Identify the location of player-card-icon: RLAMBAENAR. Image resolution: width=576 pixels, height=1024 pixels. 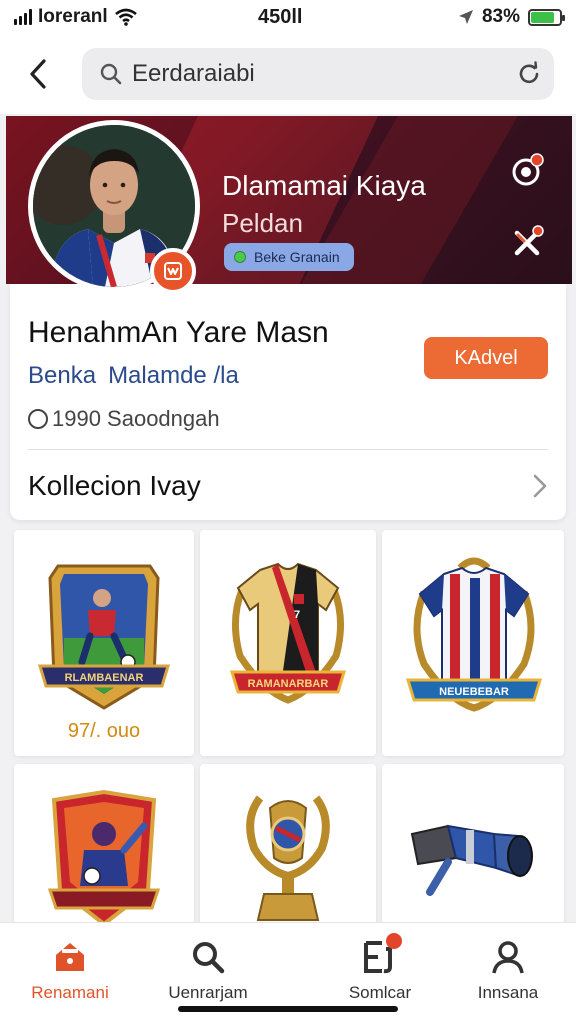
(104, 637).